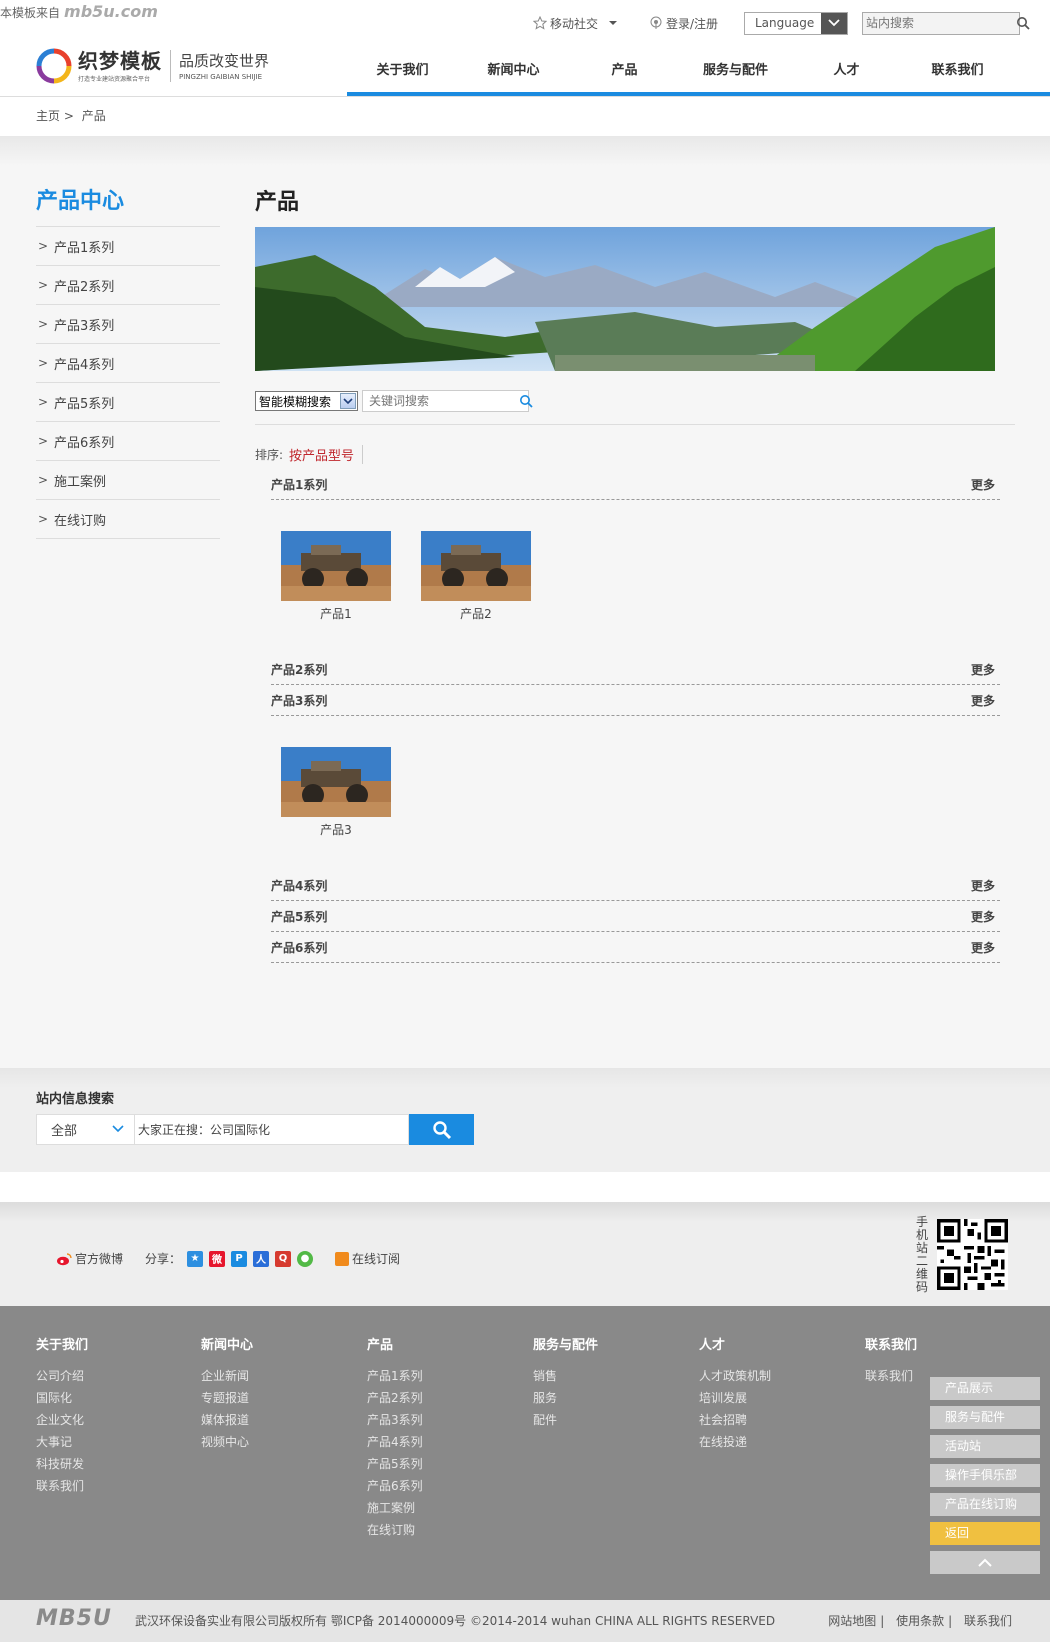  I want to click on quick-link-events: 活动站, so click(985, 1446).